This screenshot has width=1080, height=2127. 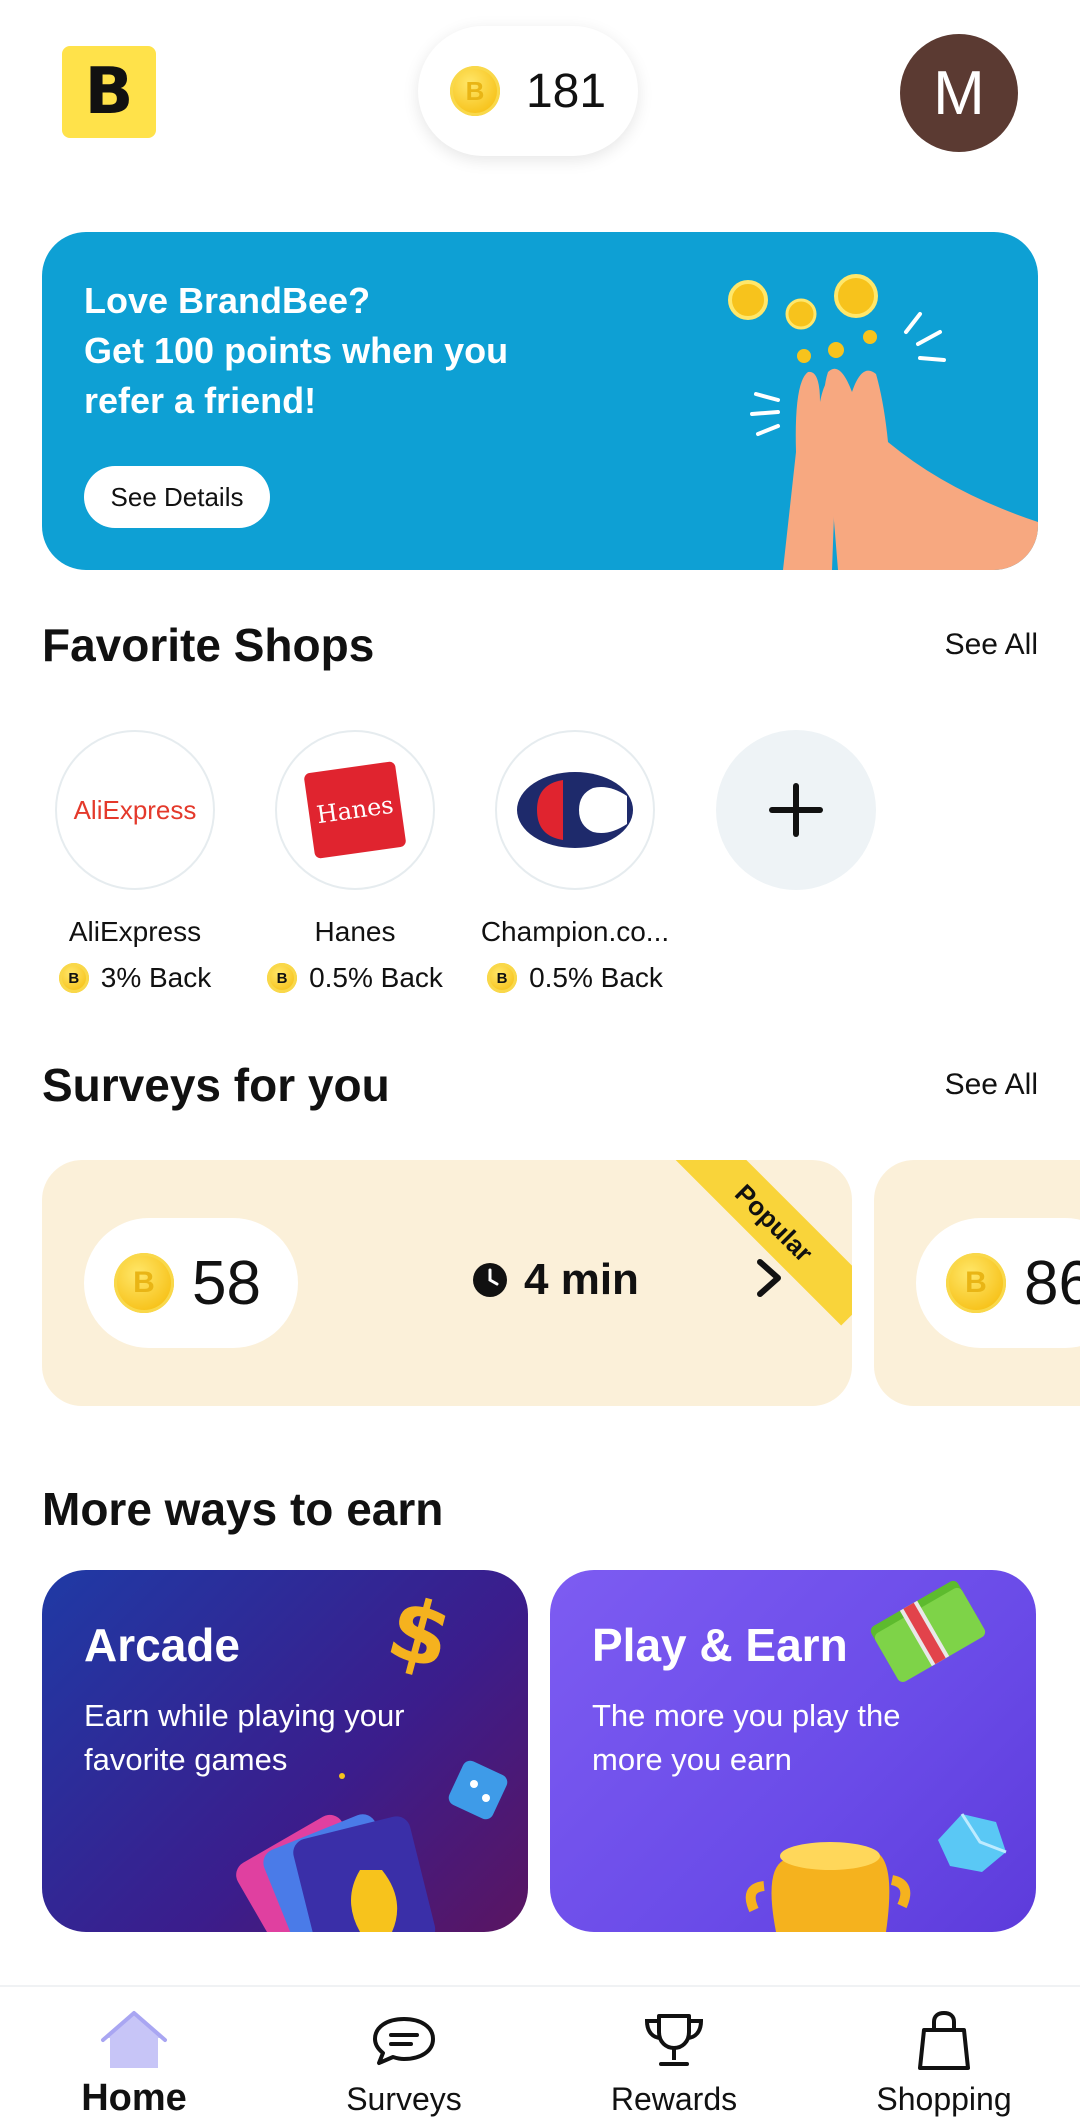 I want to click on shop-name: AliExpress, so click(x=135, y=931).